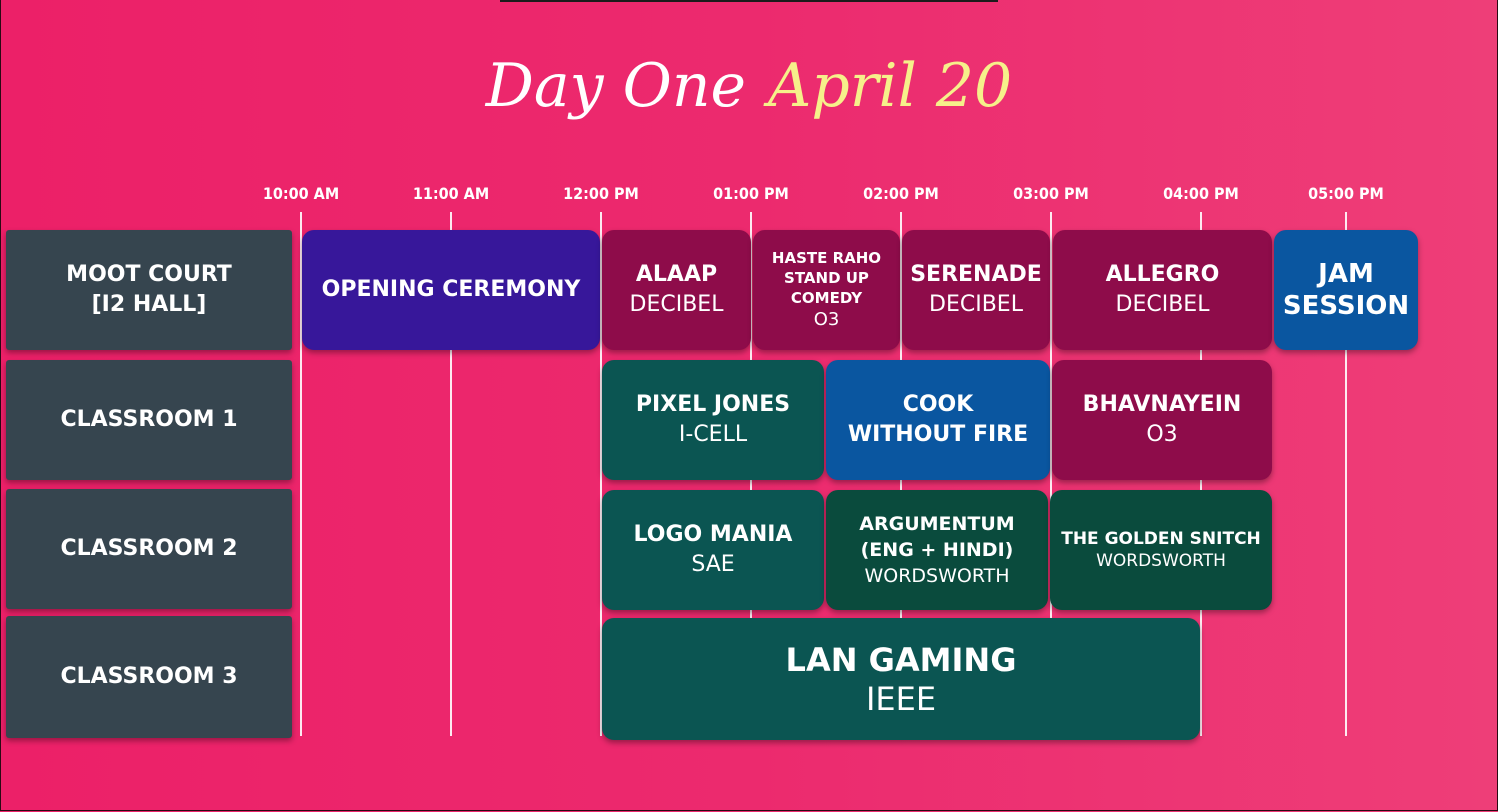 The height and width of the screenshot is (812, 1498). I want to click on event-cook-without-fire: COOK WITHOUT FIRE, so click(938, 420).